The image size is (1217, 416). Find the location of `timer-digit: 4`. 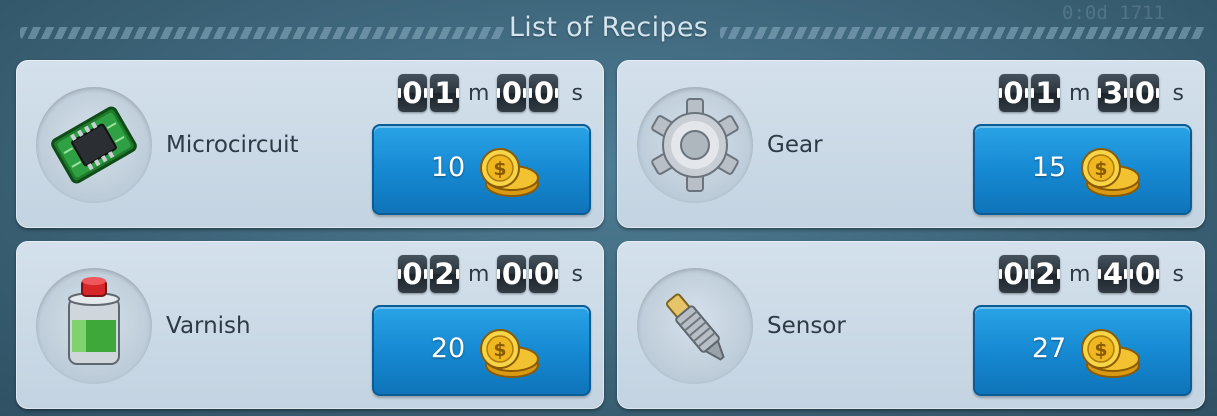

timer-digit: 4 is located at coordinates (1113, 274).